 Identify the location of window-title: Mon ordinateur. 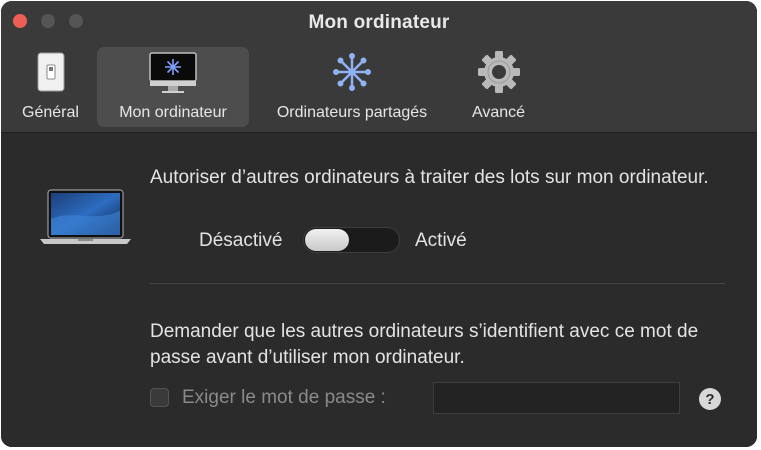
(379, 22).